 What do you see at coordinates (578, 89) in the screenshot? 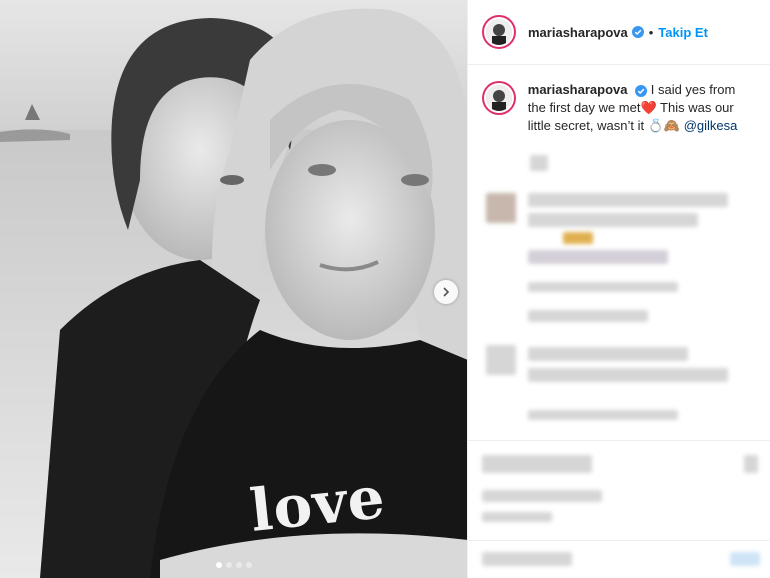
I see `caption-username: mariasharapova` at bounding box center [578, 89].